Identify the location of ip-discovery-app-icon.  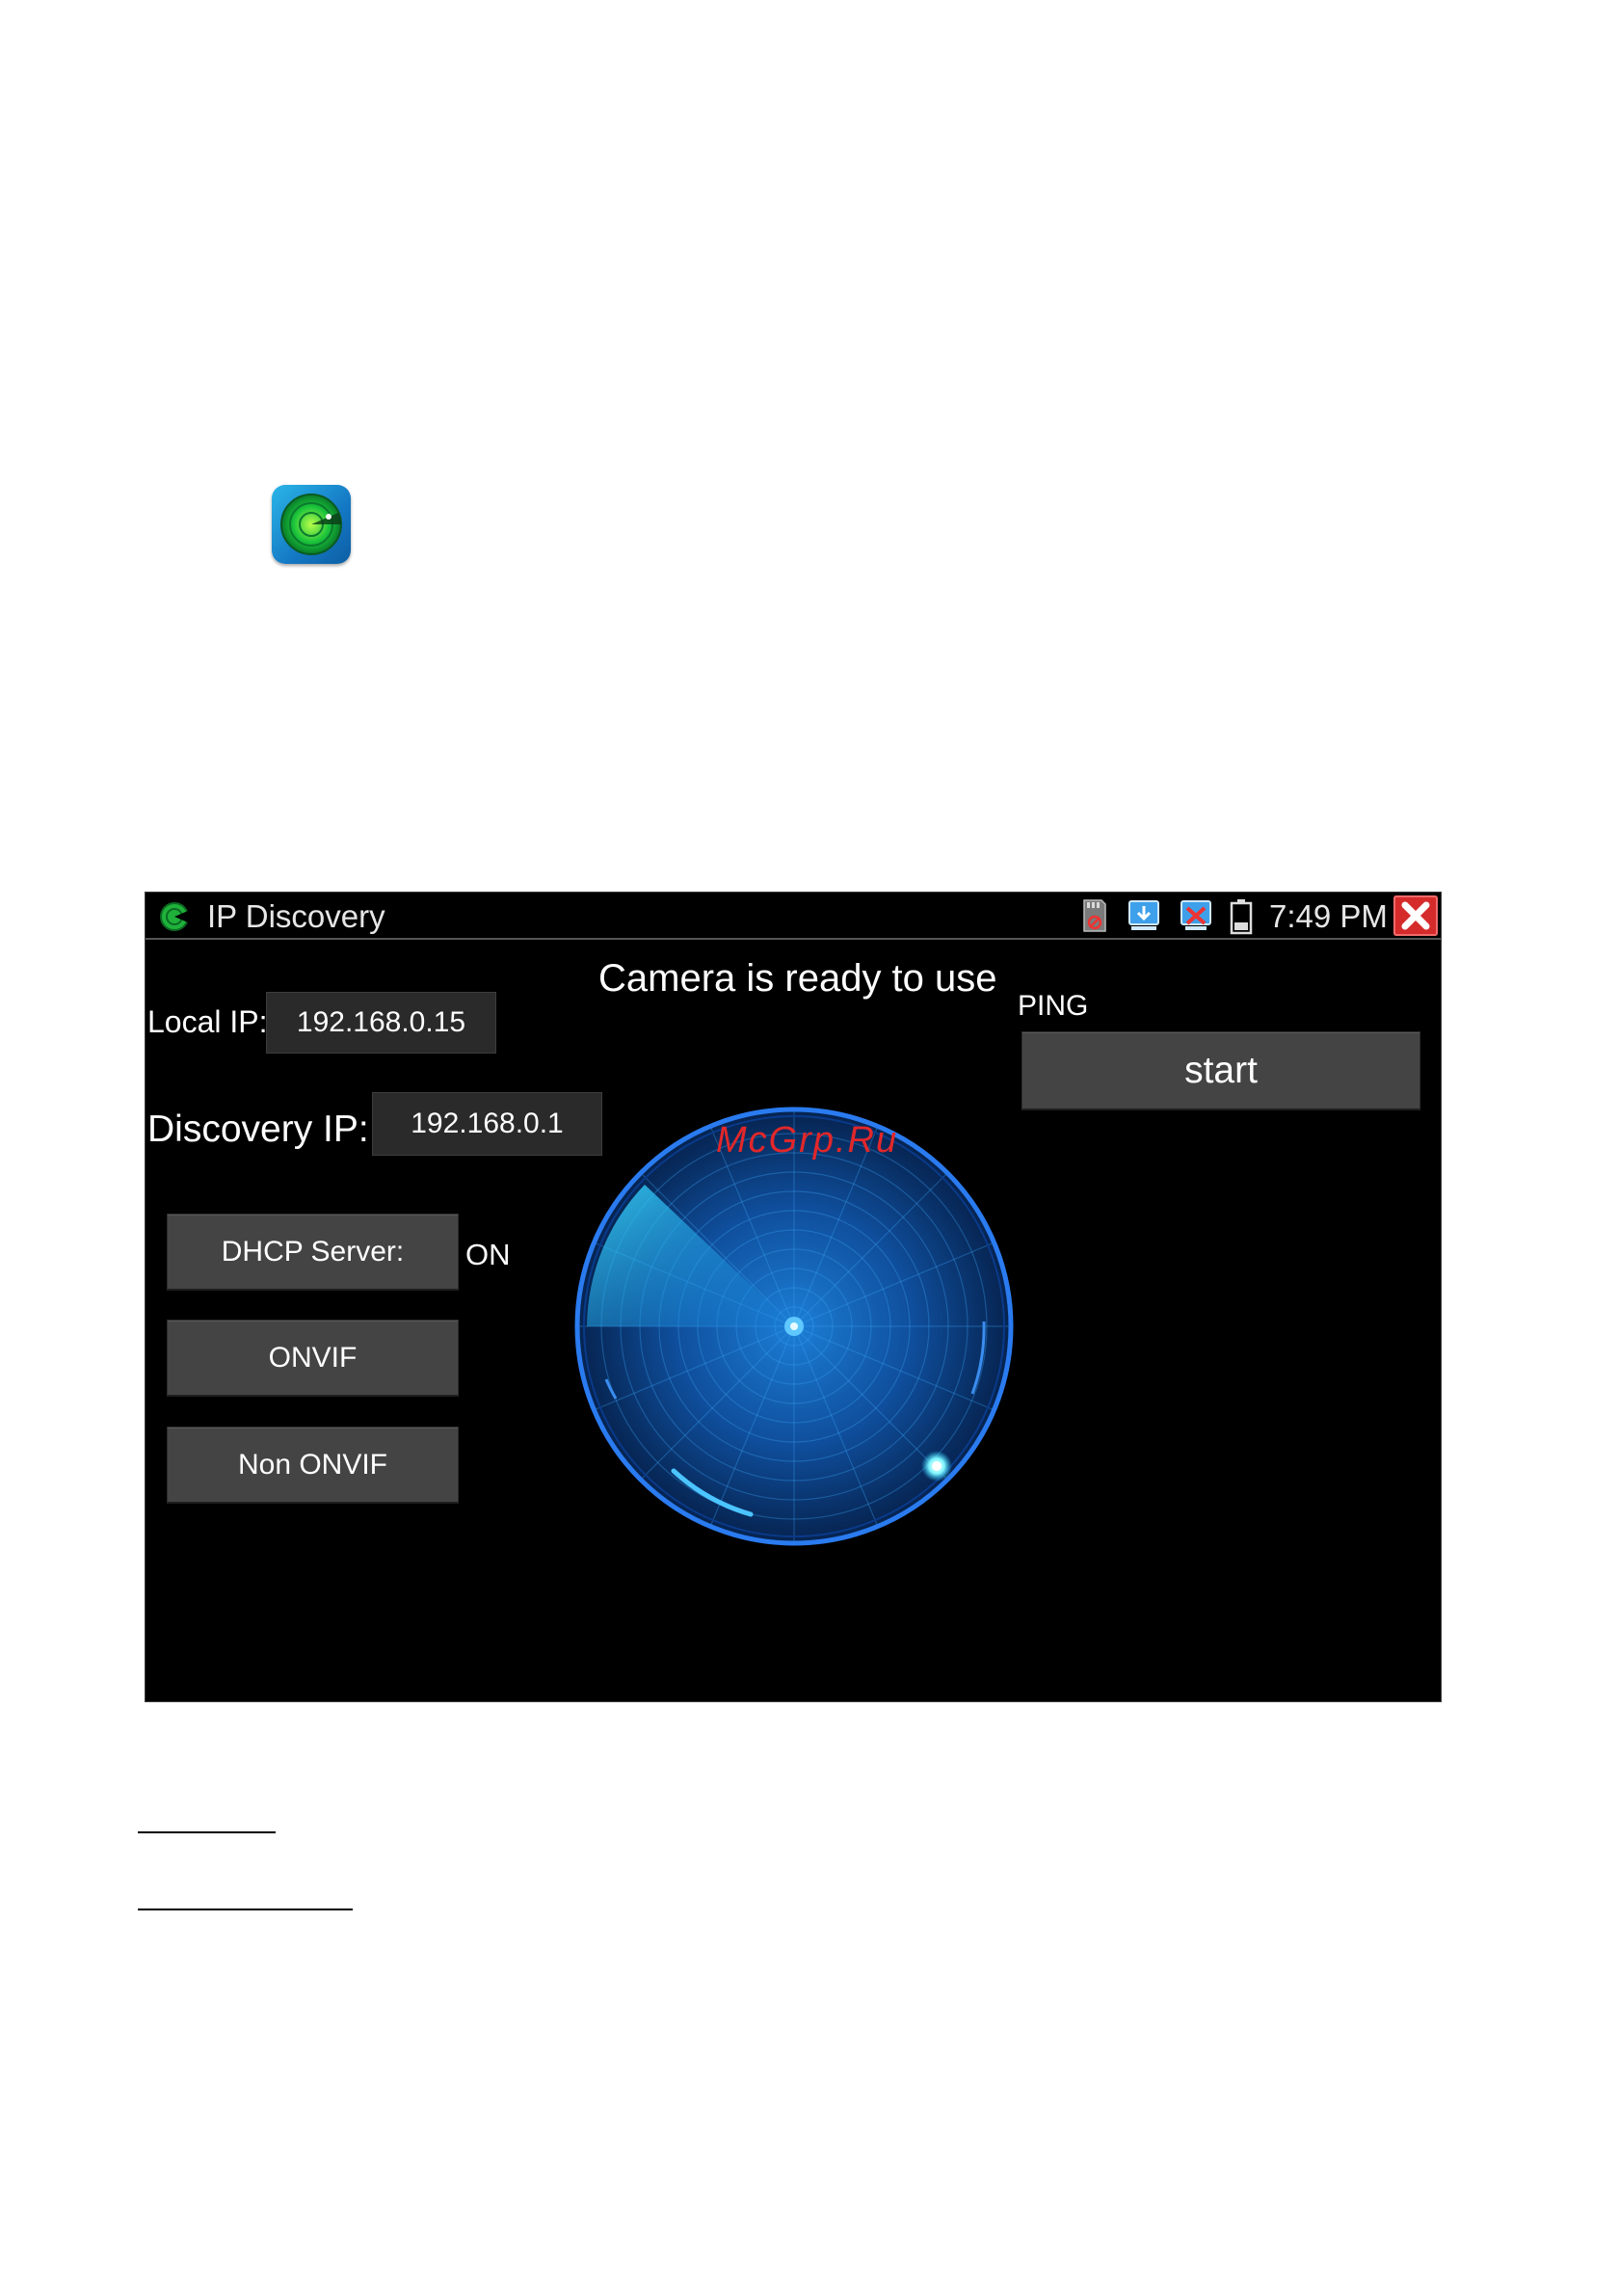
(311, 524).